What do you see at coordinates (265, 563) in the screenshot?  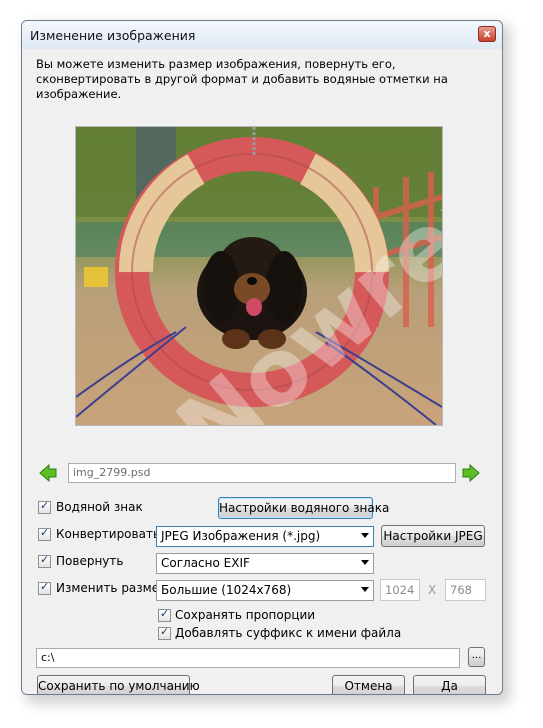 I see `rotate-select: Согласно EXIF` at bounding box center [265, 563].